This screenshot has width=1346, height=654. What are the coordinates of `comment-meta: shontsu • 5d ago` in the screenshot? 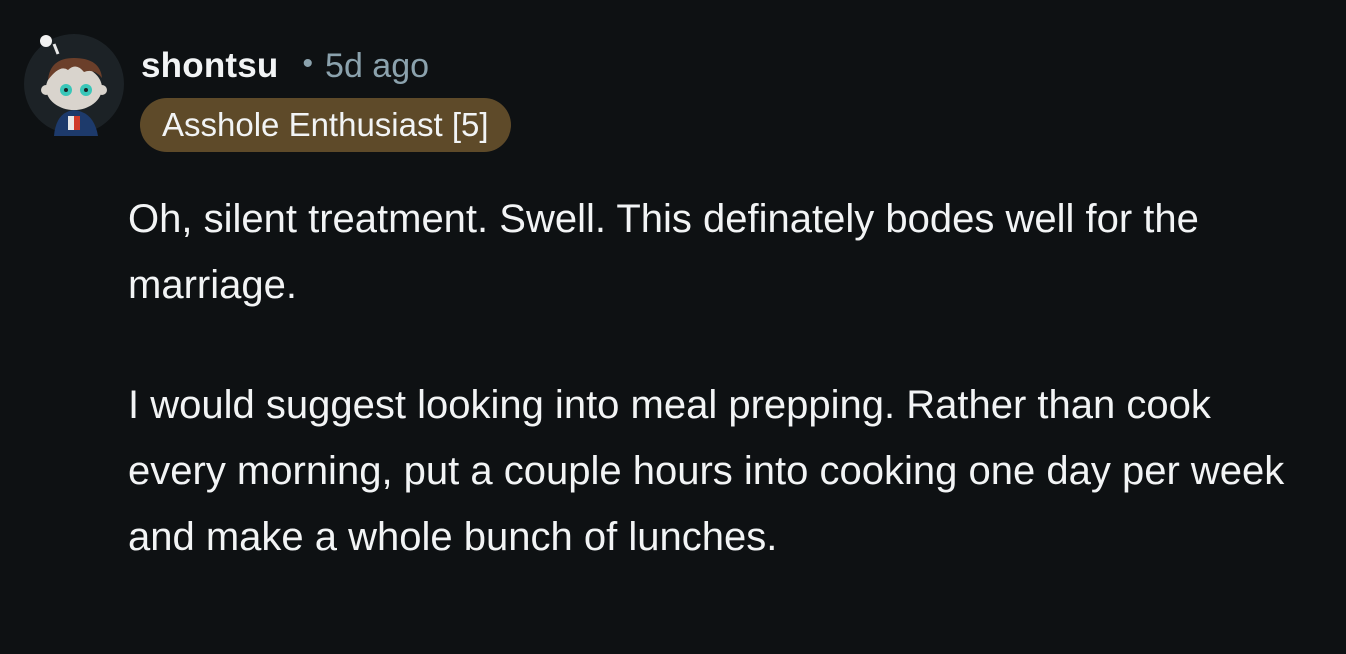 It's located at (285, 66).